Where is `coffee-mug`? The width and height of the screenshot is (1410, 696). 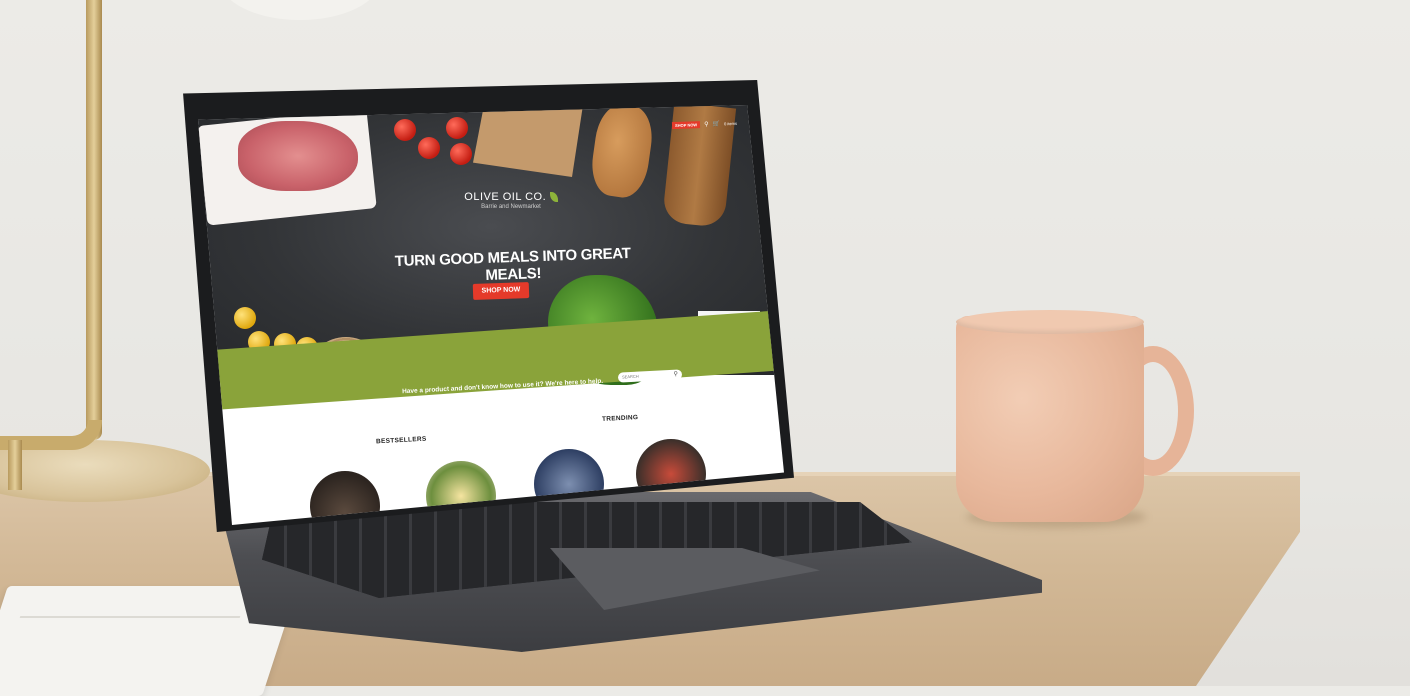
coffee-mug is located at coordinates (1050, 419).